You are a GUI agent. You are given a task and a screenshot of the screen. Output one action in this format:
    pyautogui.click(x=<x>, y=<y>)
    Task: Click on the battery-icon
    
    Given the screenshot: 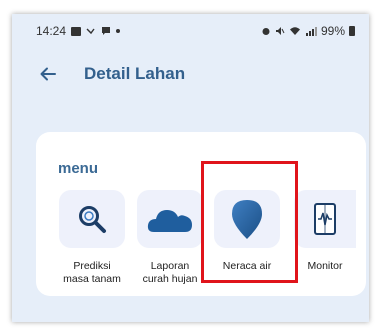 What is the action you would take?
    pyautogui.click(x=352, y=31)
    